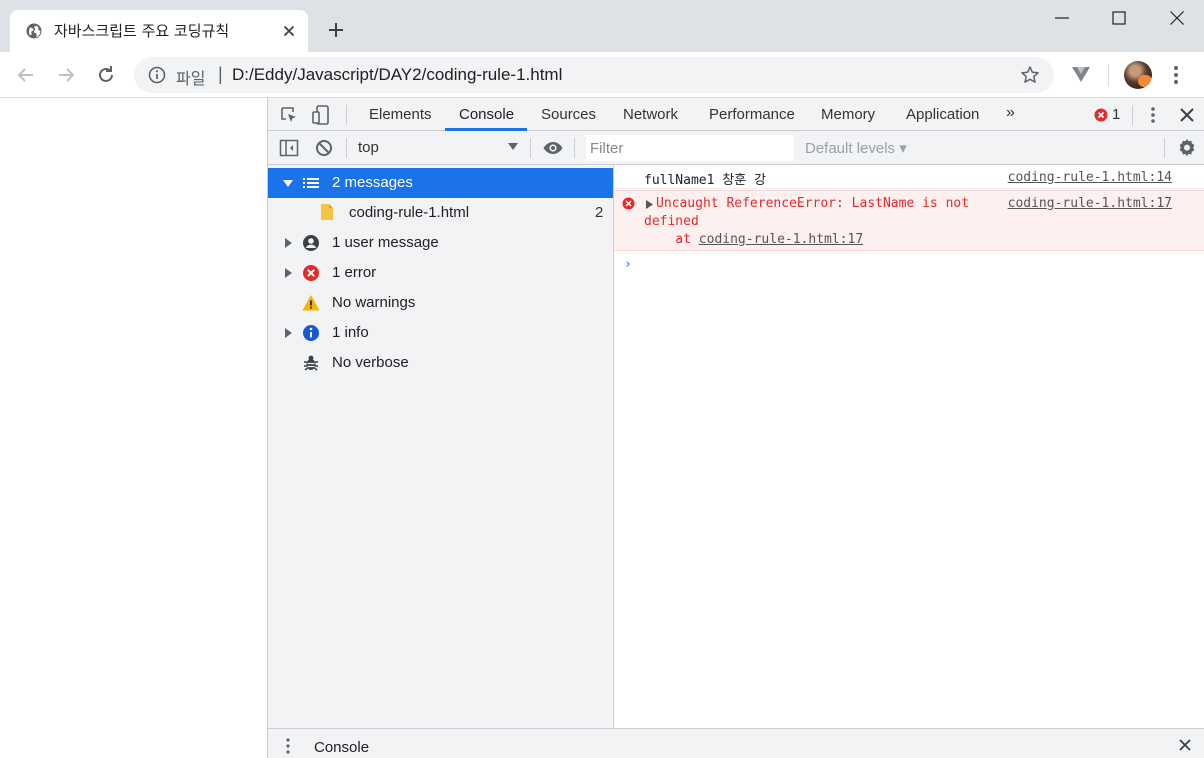 The image size is (1204, 758). I want to click on list-icon, so click(311, 183).